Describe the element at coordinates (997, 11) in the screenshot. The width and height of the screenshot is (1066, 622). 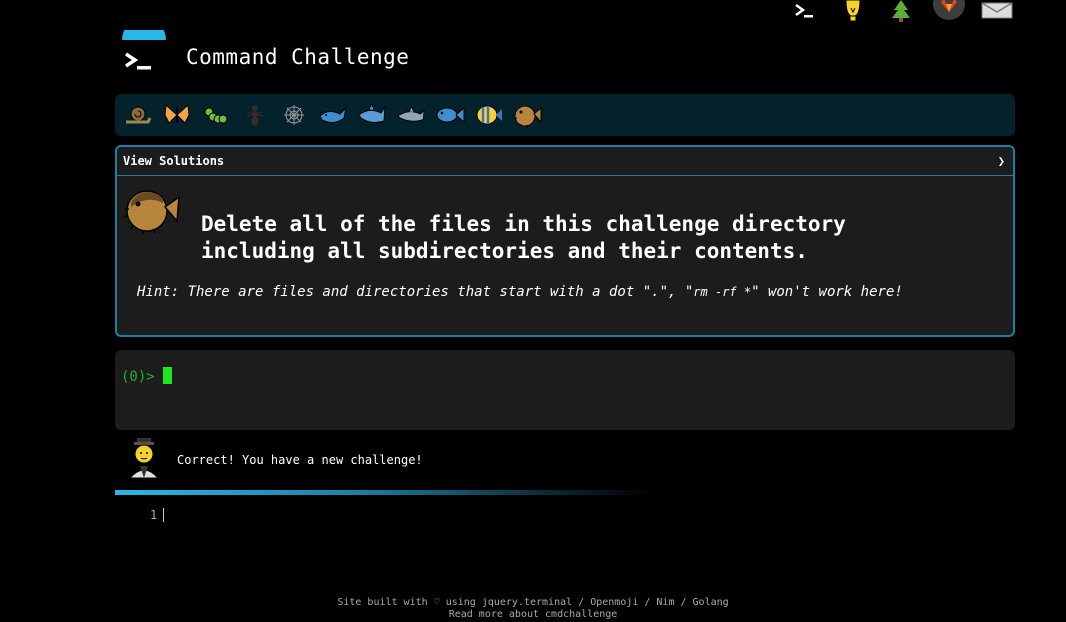
I see `envelope-icon` at that location.